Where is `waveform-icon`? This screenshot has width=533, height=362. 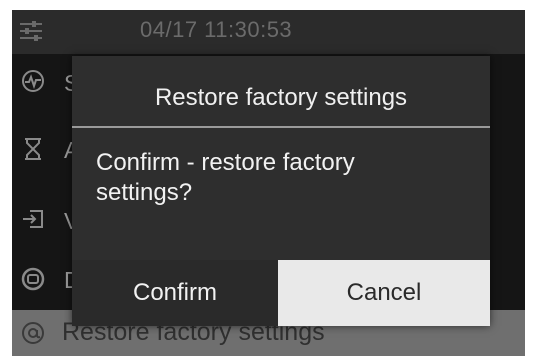
waveform-icon is located at coordinates (33, 81).